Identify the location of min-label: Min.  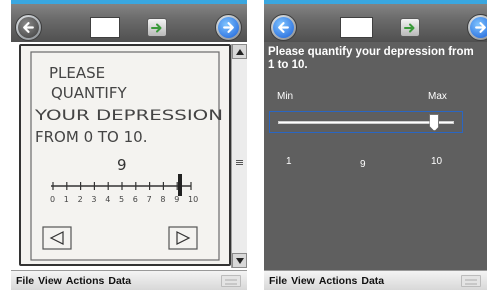
(285, 96).